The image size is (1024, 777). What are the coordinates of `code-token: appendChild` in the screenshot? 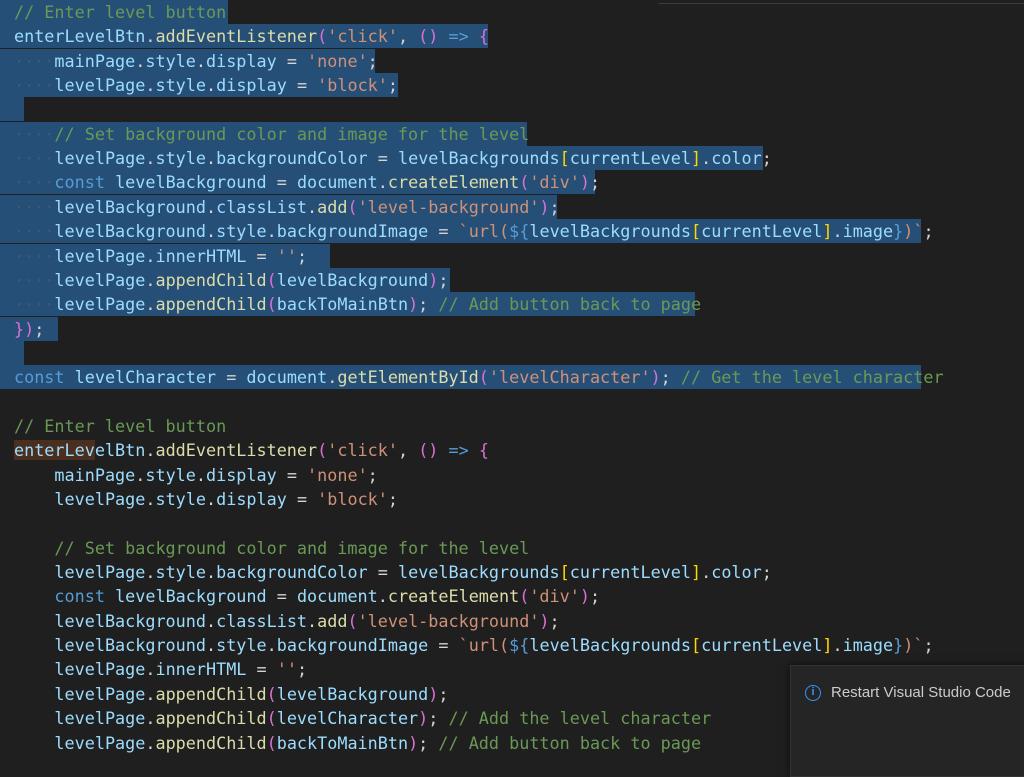 It's located at (211, 279).